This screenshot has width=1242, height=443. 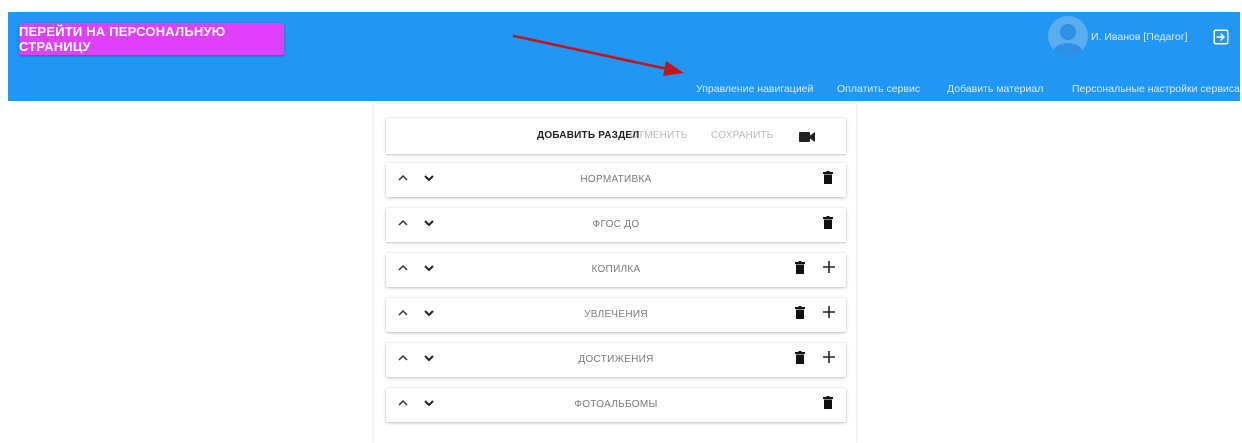 I want to click on section-title: ФОТОАЛЬБОМЫ, so click(x=616, y=404).